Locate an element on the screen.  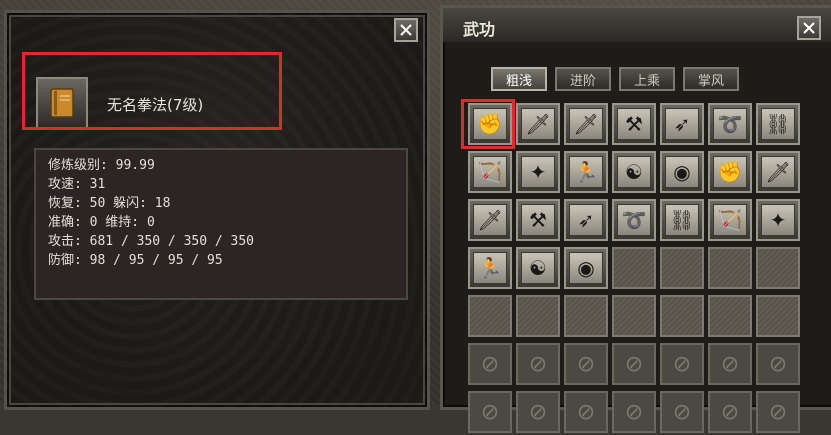
right-close-button is located at coordinates (809, 28).